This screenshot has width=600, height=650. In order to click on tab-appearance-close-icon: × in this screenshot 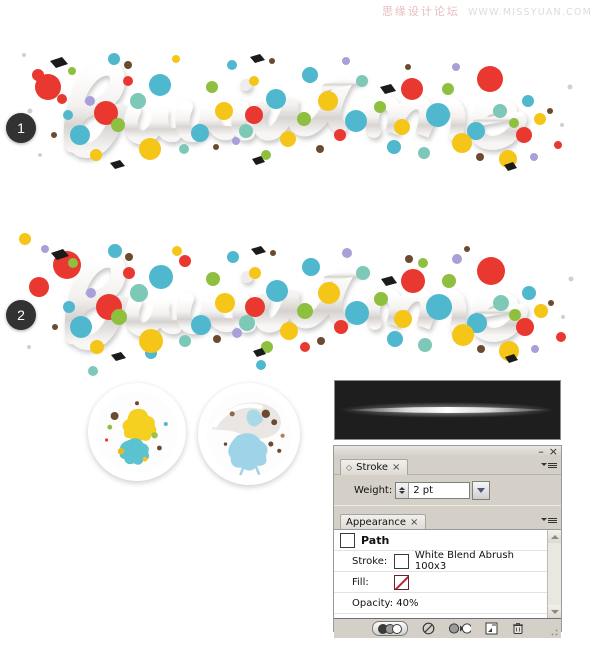, I will do `click(414, 522)`.